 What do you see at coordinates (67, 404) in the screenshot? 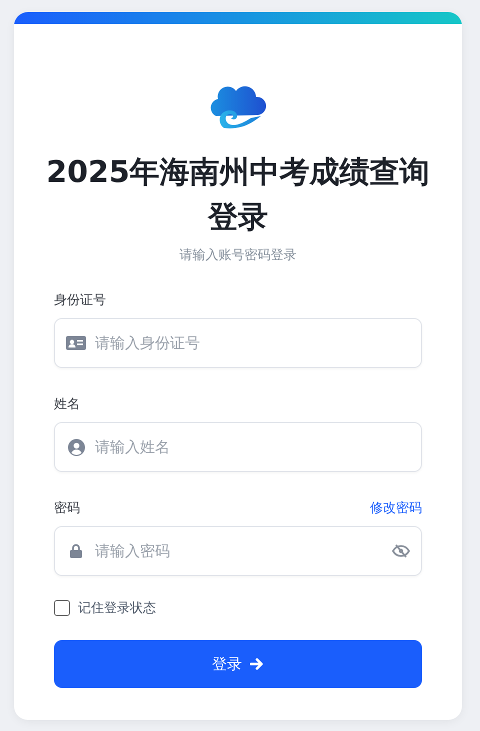
I see `field-label: 姓名` at bounding box center [67, 404].